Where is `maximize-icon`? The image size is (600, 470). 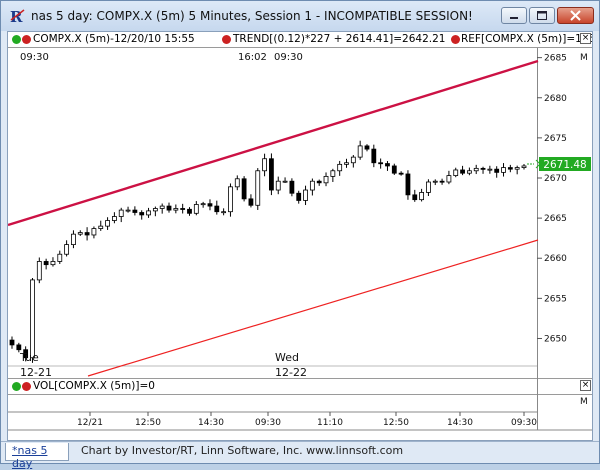
maximize-icon is located at coordinates (542, 15).